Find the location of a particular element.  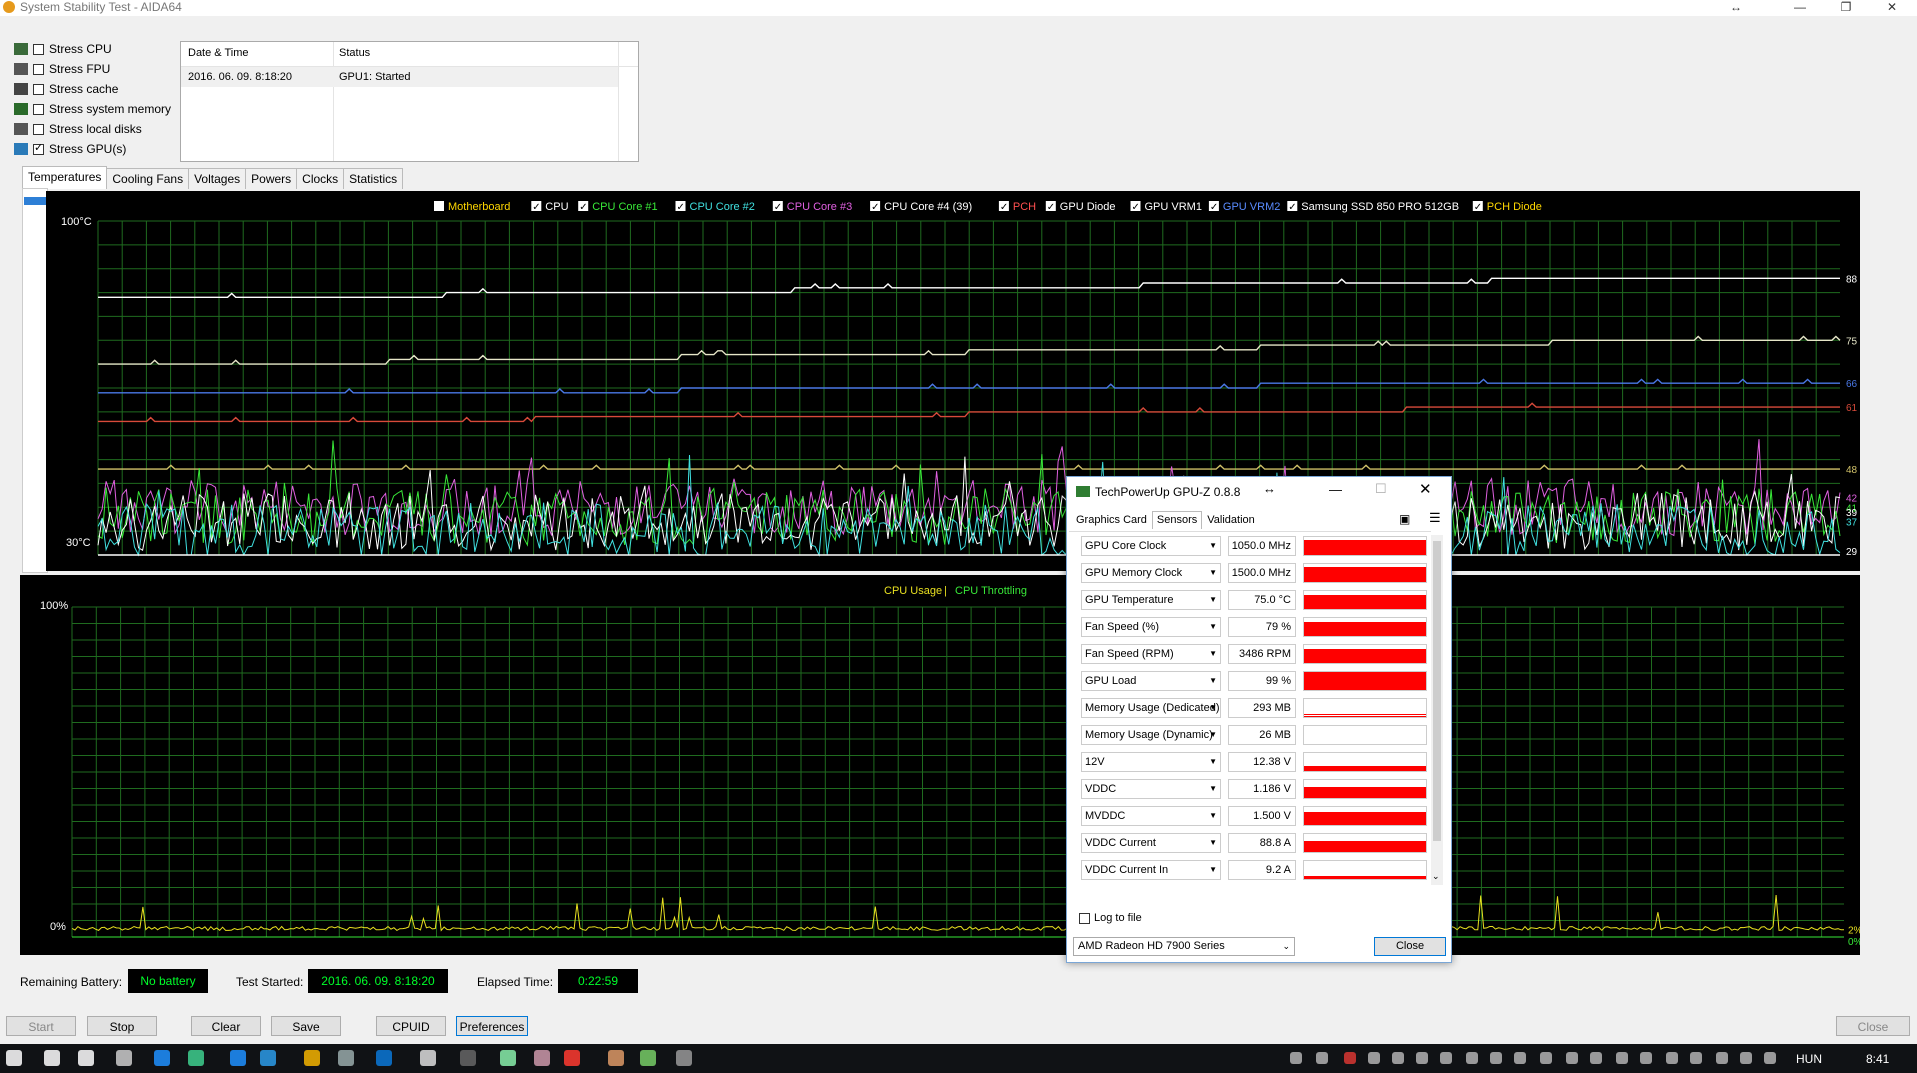

temp-legend-item: ✓ CPU Core #1 is located at coordinates (618, 207).